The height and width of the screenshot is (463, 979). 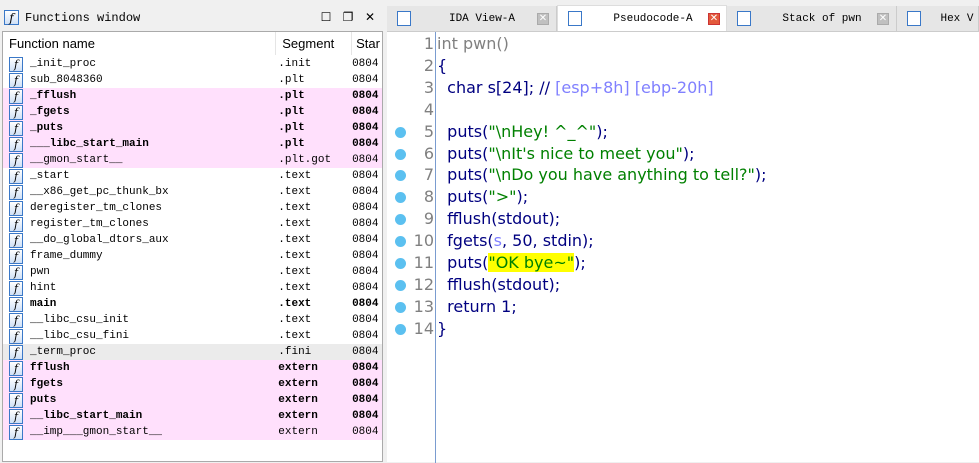 What do you see at coordinates (192, 208) in the screenshot?
I see `function-row: f deregister_tm_clones .text 0804` at bounding box center [192, 208].